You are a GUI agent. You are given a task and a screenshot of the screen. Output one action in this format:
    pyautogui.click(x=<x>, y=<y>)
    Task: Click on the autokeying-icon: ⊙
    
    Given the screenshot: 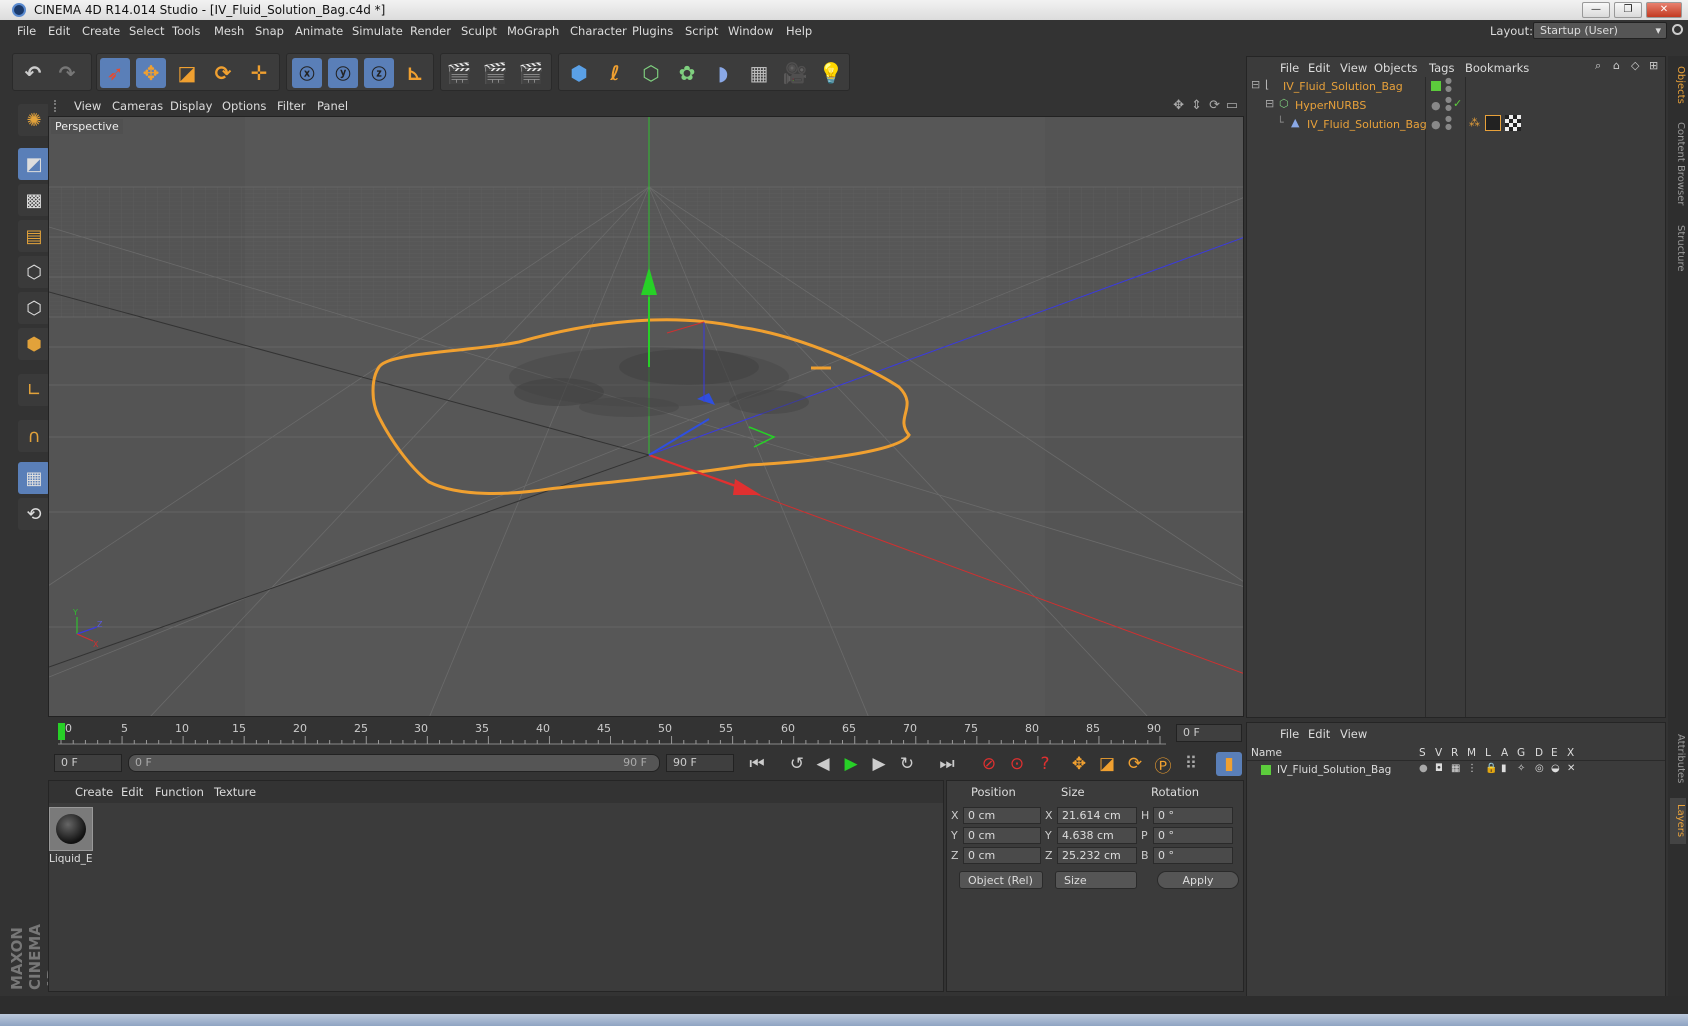 What is the action you would take?
    pyautogui.click(x=1017, y=764)
    